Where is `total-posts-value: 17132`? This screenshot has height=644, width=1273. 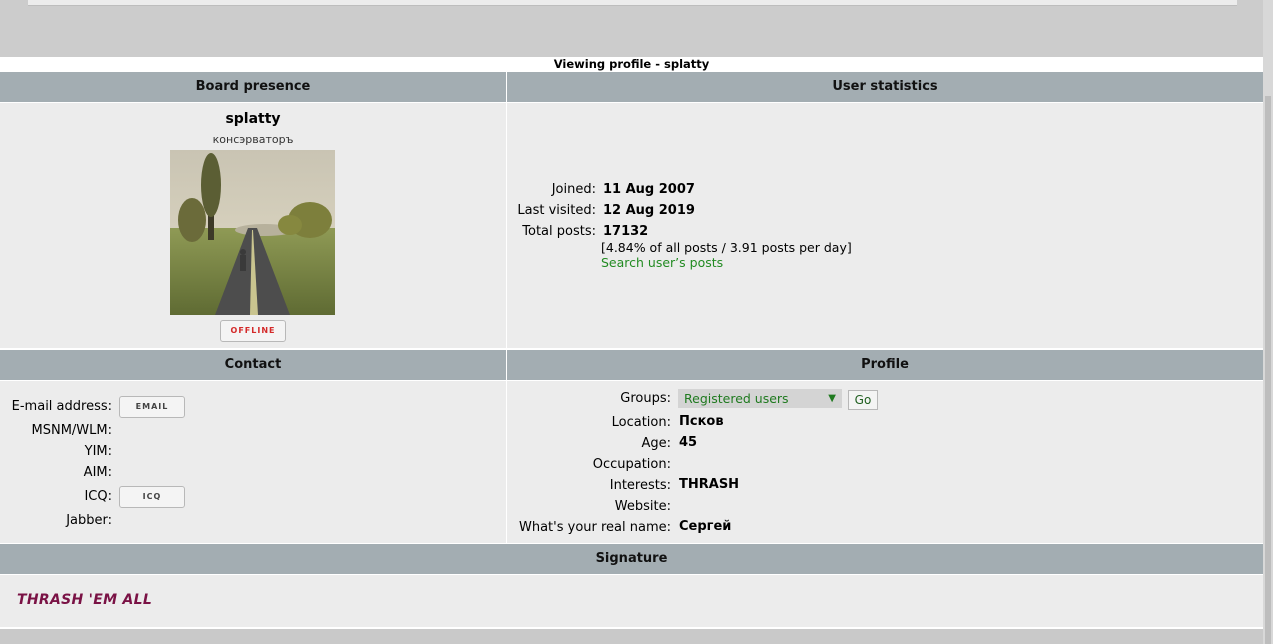
total-posts-value: 17132 is located at coordinates (626, 231).